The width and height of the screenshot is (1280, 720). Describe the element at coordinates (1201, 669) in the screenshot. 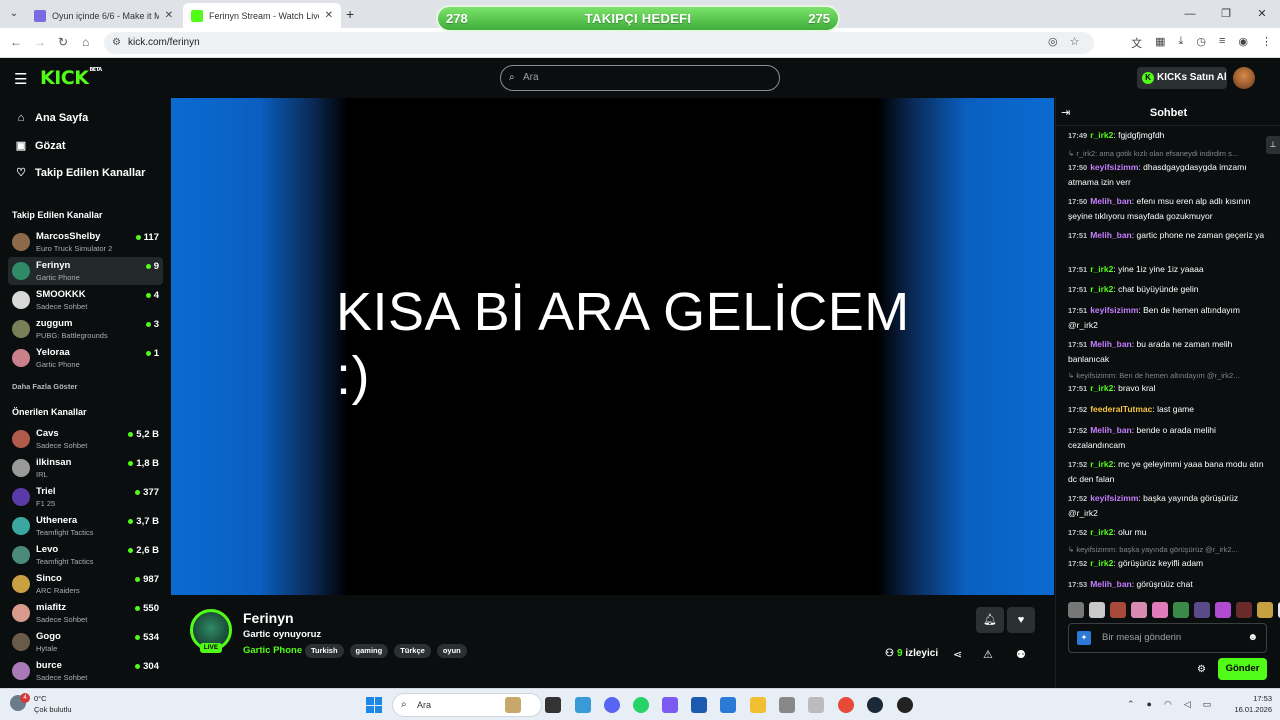

I see `chat-settings-icon: ⚙` at that location.